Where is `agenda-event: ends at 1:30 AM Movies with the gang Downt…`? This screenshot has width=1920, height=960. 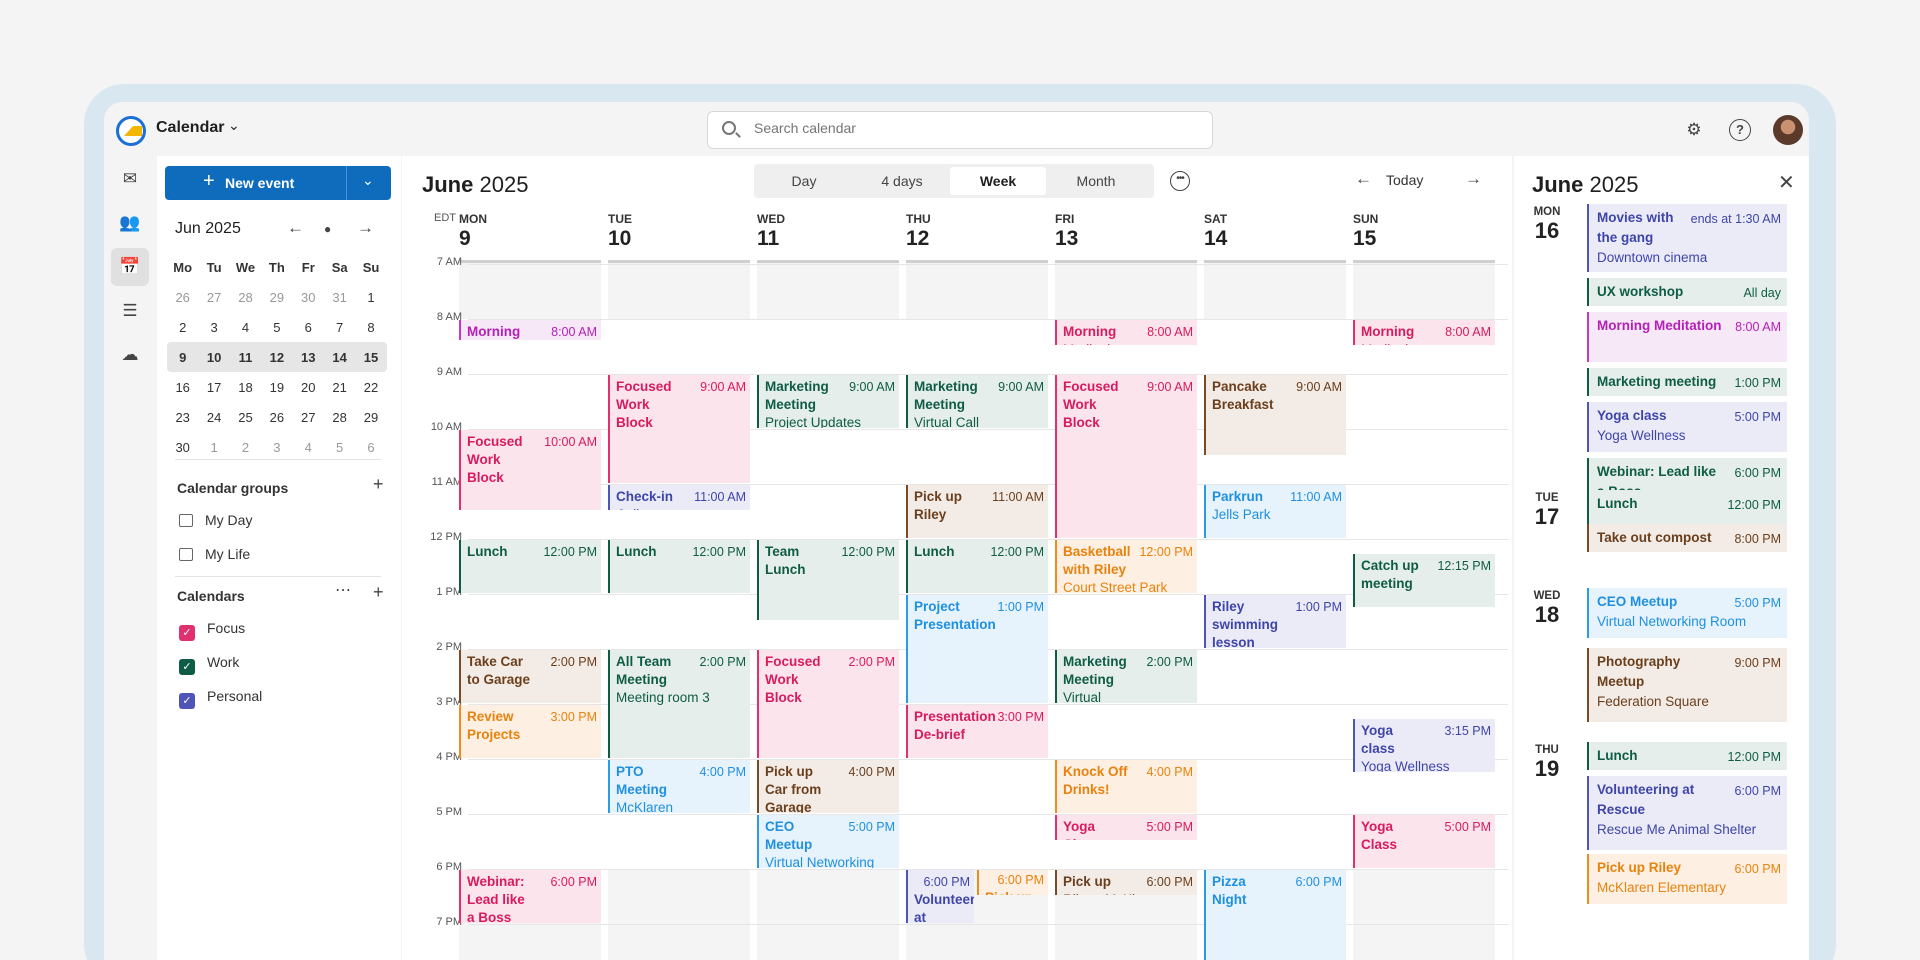
agenda-event: ends at 1:30 AM Movies with the gang Downt… is located at coordinates (1687, 238).